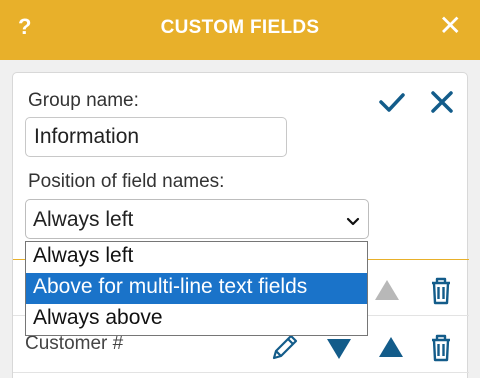 The height and width of the screenshot is (378, 480). I want to click on dropdown-option-selected: Above for multi-line text fields, so click(196, 288).